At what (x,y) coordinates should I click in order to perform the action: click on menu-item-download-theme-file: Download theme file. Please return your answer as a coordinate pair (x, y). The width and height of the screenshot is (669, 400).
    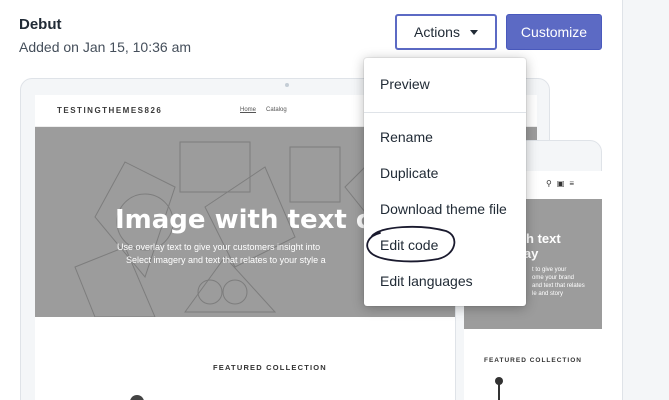
    Looking at the image, I should click on (445, 209).